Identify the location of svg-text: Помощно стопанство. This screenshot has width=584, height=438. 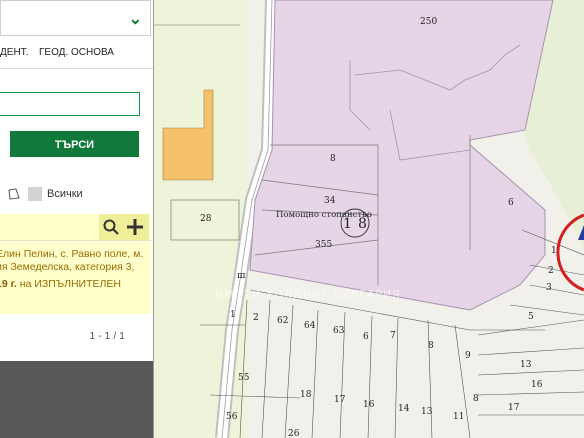
(324, 215).